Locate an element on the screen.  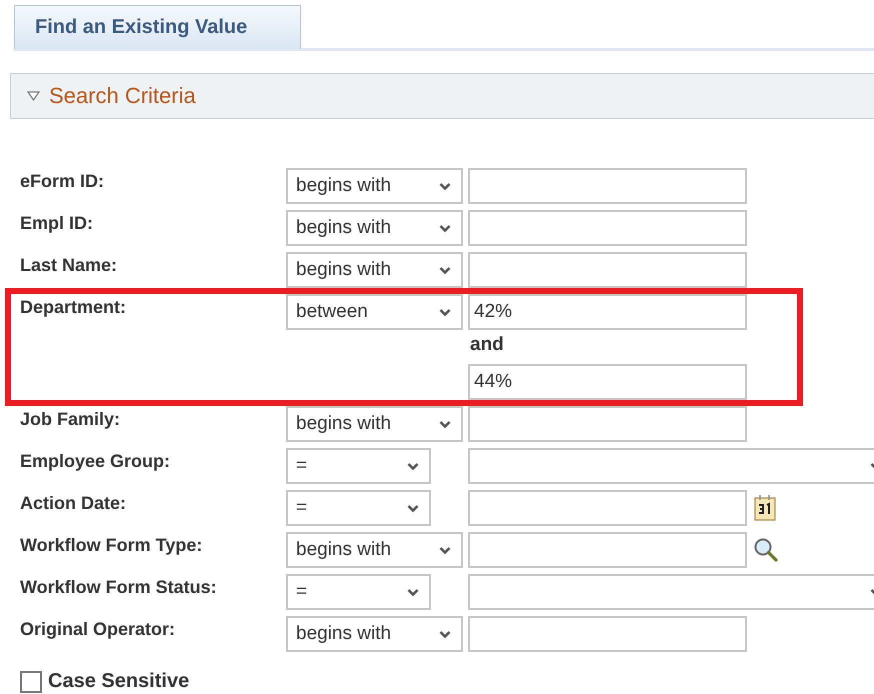
input-field: 42% is located at coordinates (607, 312).